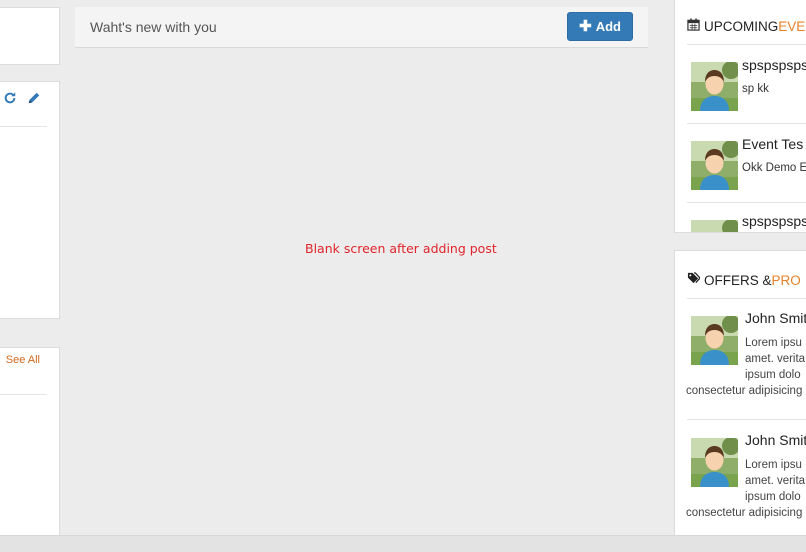 The image size is (806, 552). Describe the element at coordinates (30, 200) in the screenshot. I see `left-panel-widget` at that location.